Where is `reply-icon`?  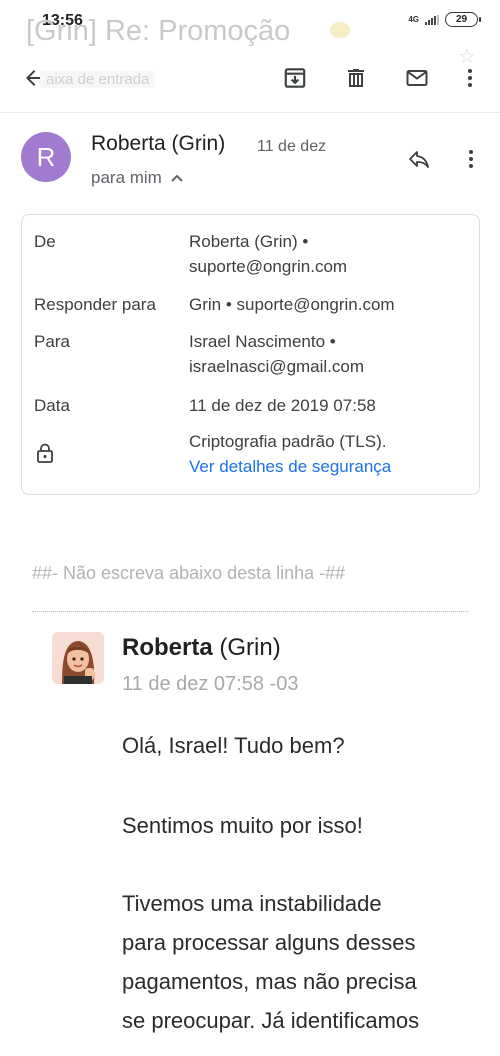 reply-icon is located at coordinates (419, 159).